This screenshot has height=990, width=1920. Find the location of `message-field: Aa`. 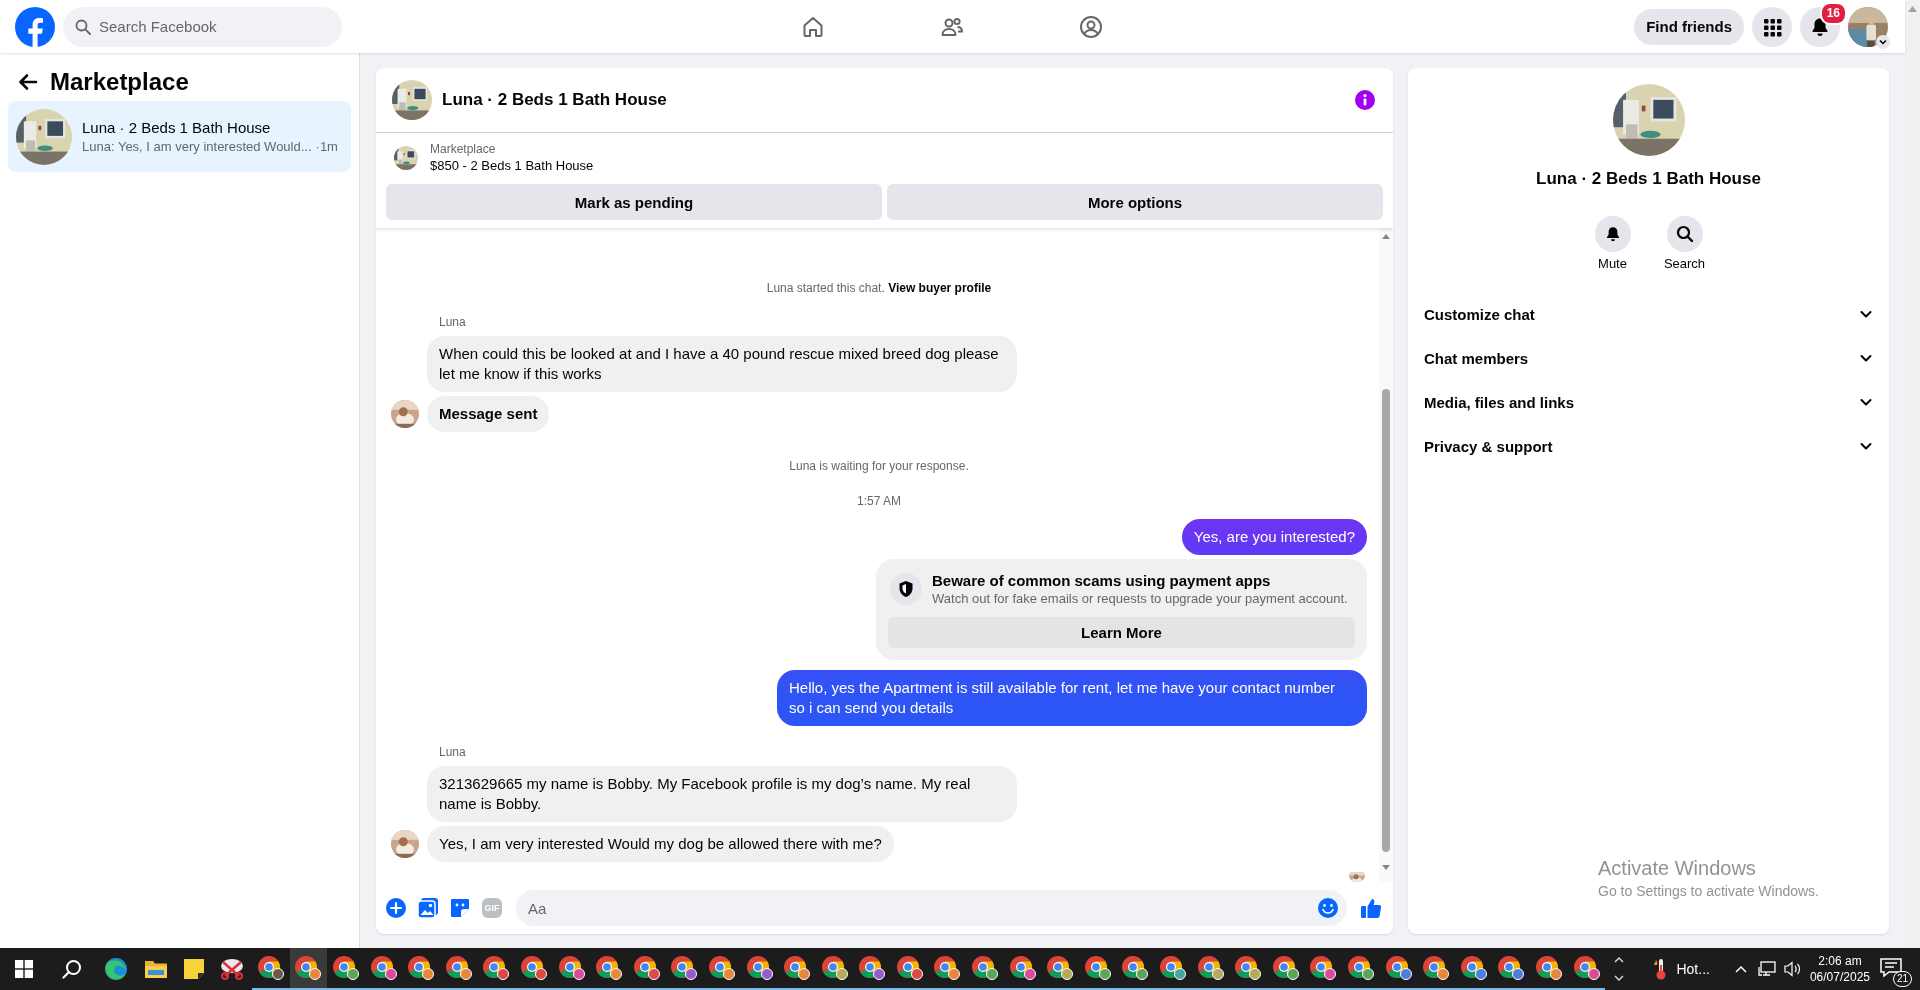

message-field: Aa is located at coordinates (931, 908).